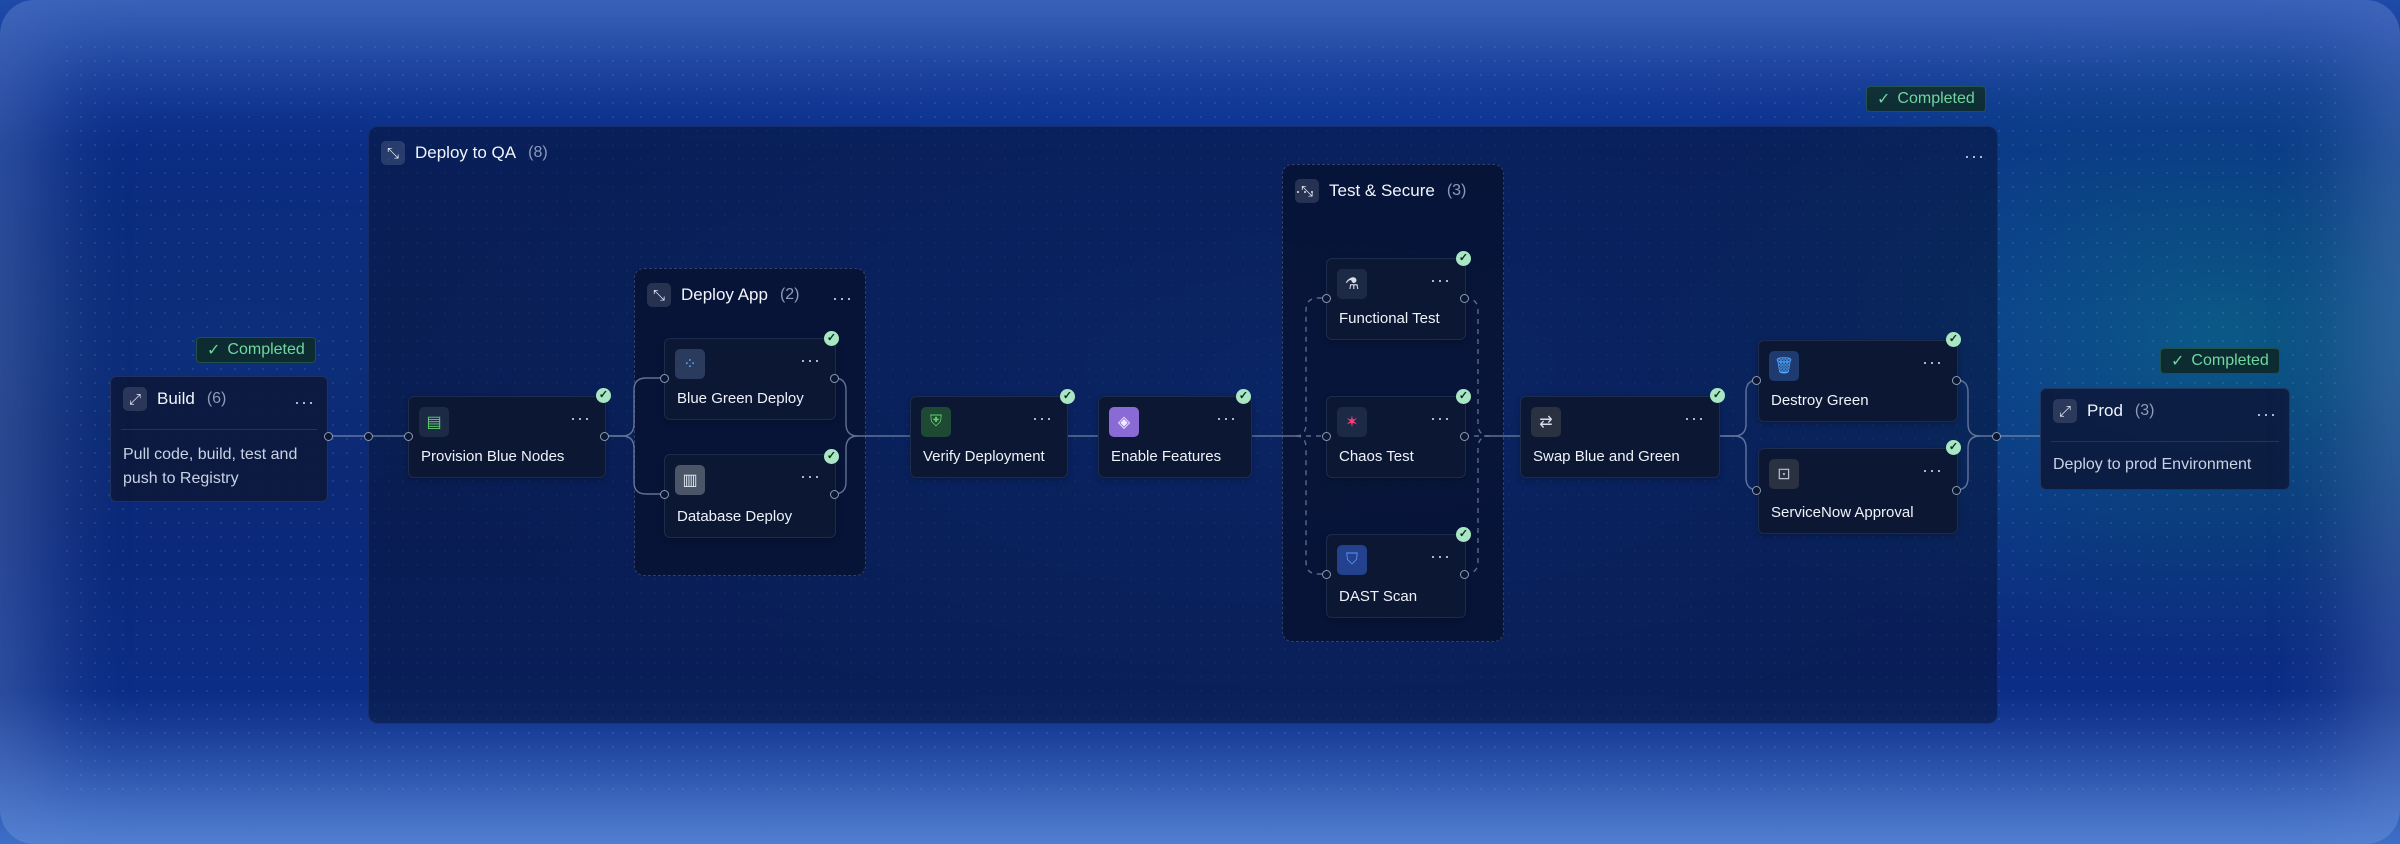 The image size is (2400, 844). Describe the element at coordinates (1396, 299) in the screenshot. I see `step-functional-test: ⚗ ··· Functional Test` at that location.